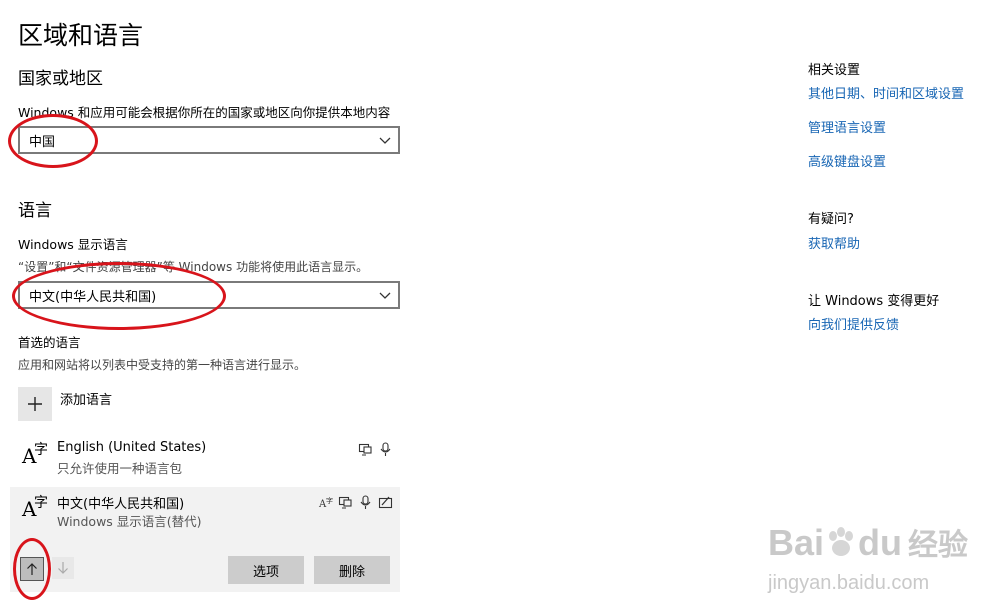 The width and height of the screenshot is (1000, 614). I want to click on language-status: Windows 显示语言(替代), so click(129, 521).